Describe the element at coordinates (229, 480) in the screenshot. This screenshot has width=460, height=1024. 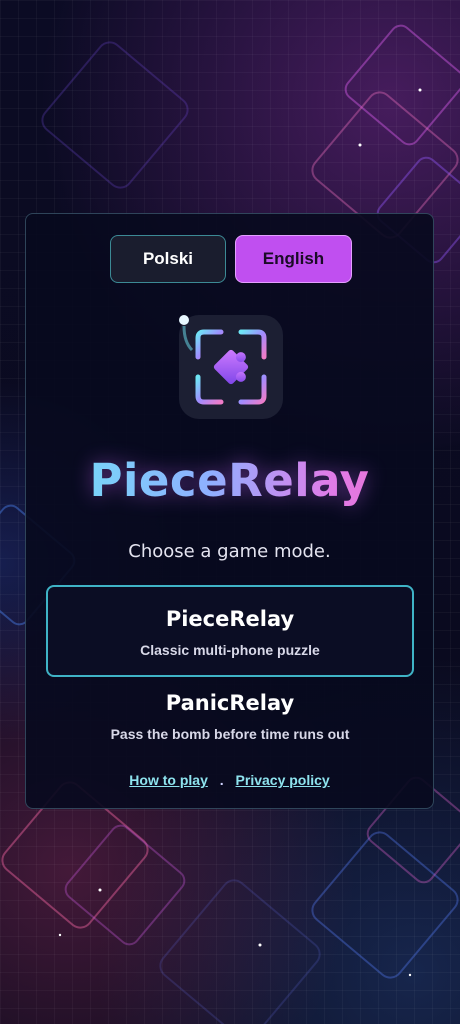
I see `app-title: PieceRelay` at that location.